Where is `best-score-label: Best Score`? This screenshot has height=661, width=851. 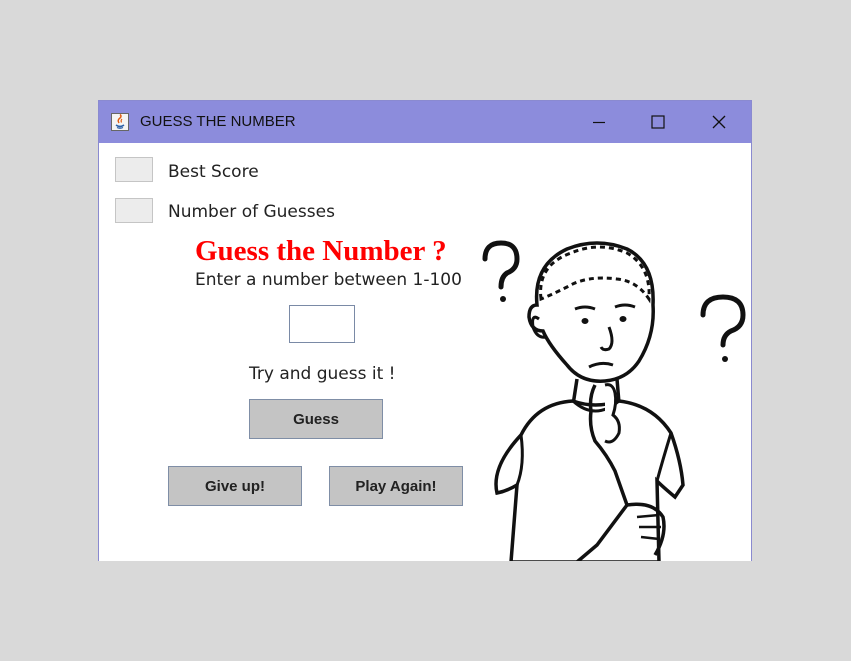 best-score-label: Best Score is located at coordinates (213, 172).